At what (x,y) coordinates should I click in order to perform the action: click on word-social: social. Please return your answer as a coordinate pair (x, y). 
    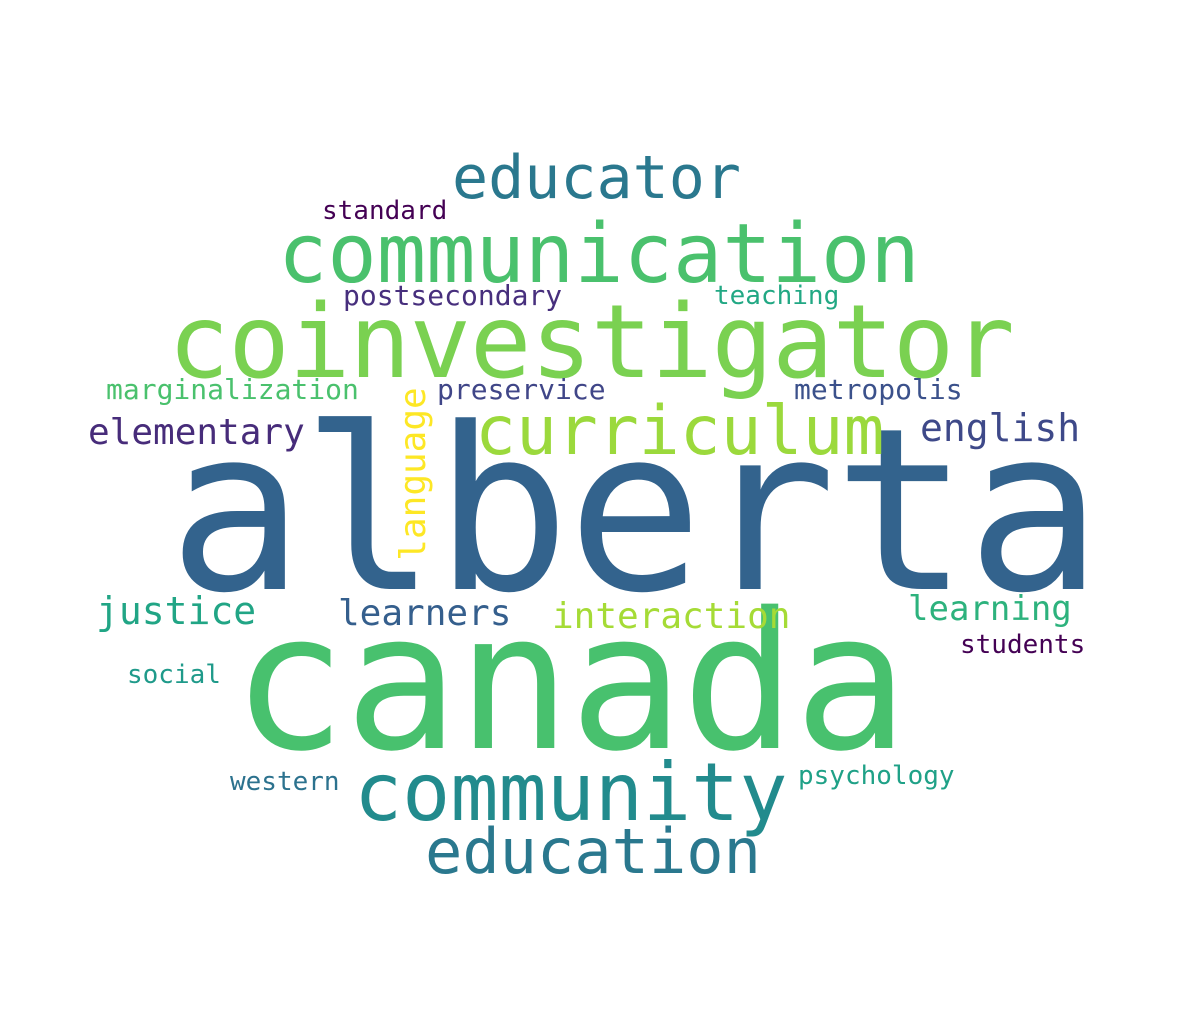
    Looking at the image, I should click on (174, 675).